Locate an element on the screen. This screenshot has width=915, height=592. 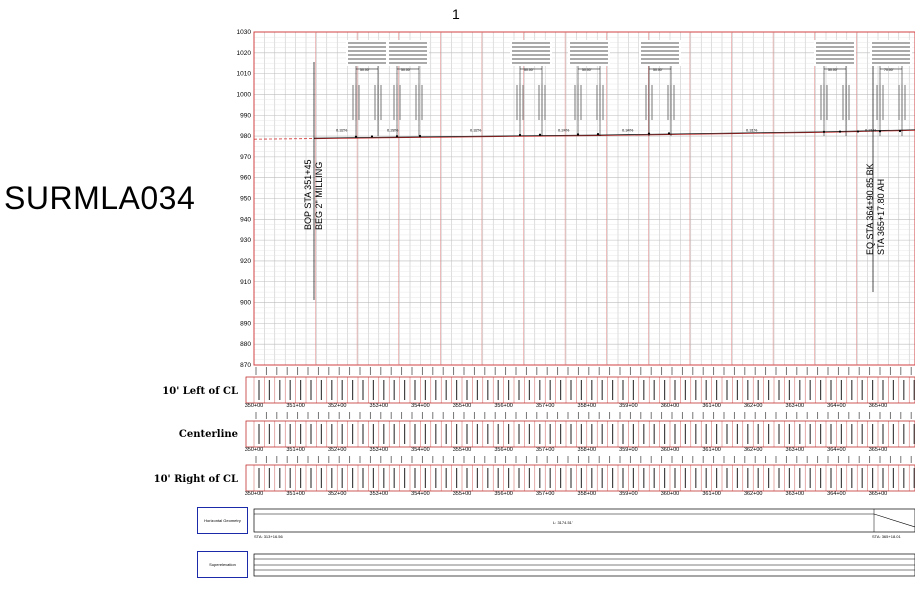
elevation-tick-label: 960 is located at coordinates (245, 178).